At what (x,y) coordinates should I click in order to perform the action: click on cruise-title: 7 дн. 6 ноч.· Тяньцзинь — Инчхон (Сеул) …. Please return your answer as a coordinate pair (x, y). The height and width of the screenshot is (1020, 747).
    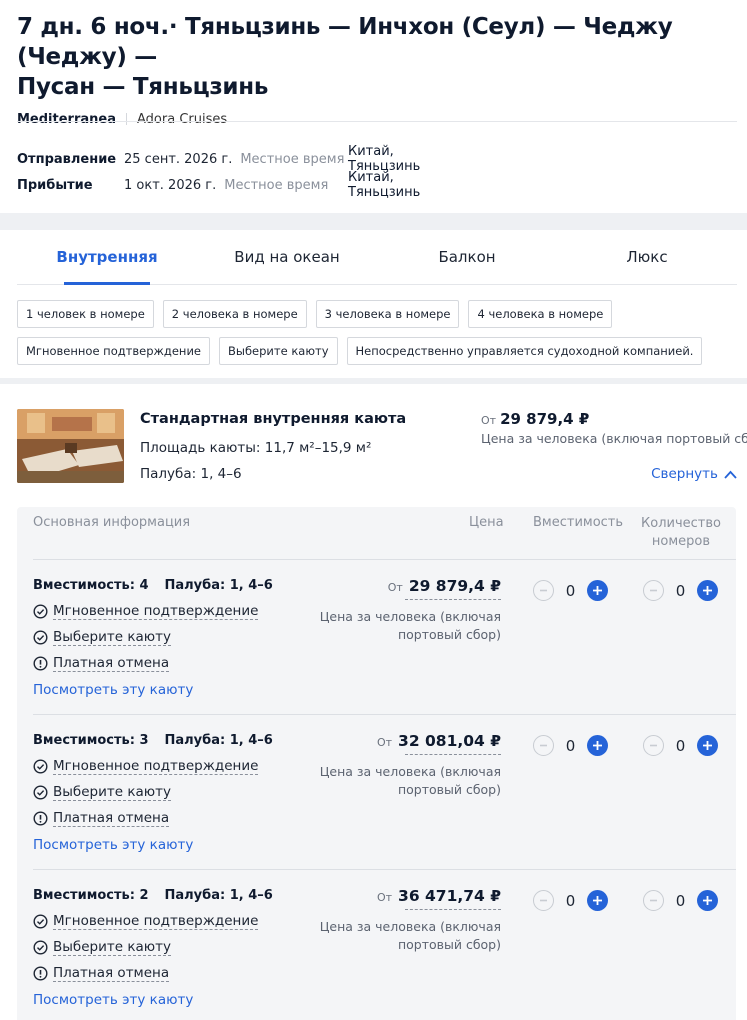
    Looking at the image, I should click on (373, 57).